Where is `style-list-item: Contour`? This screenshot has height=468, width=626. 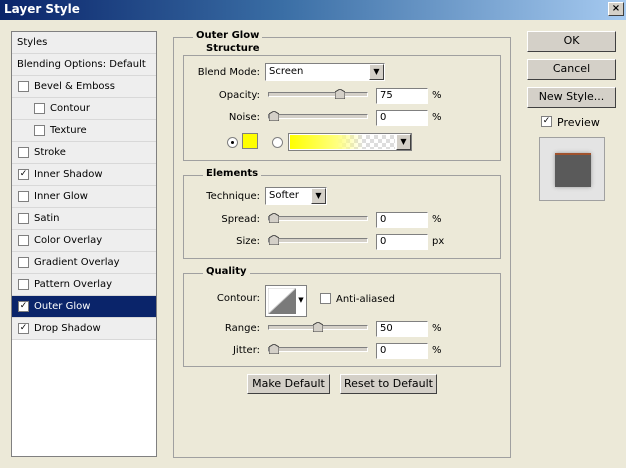 style-list-item: Contour is located at coordinates (84, 109).